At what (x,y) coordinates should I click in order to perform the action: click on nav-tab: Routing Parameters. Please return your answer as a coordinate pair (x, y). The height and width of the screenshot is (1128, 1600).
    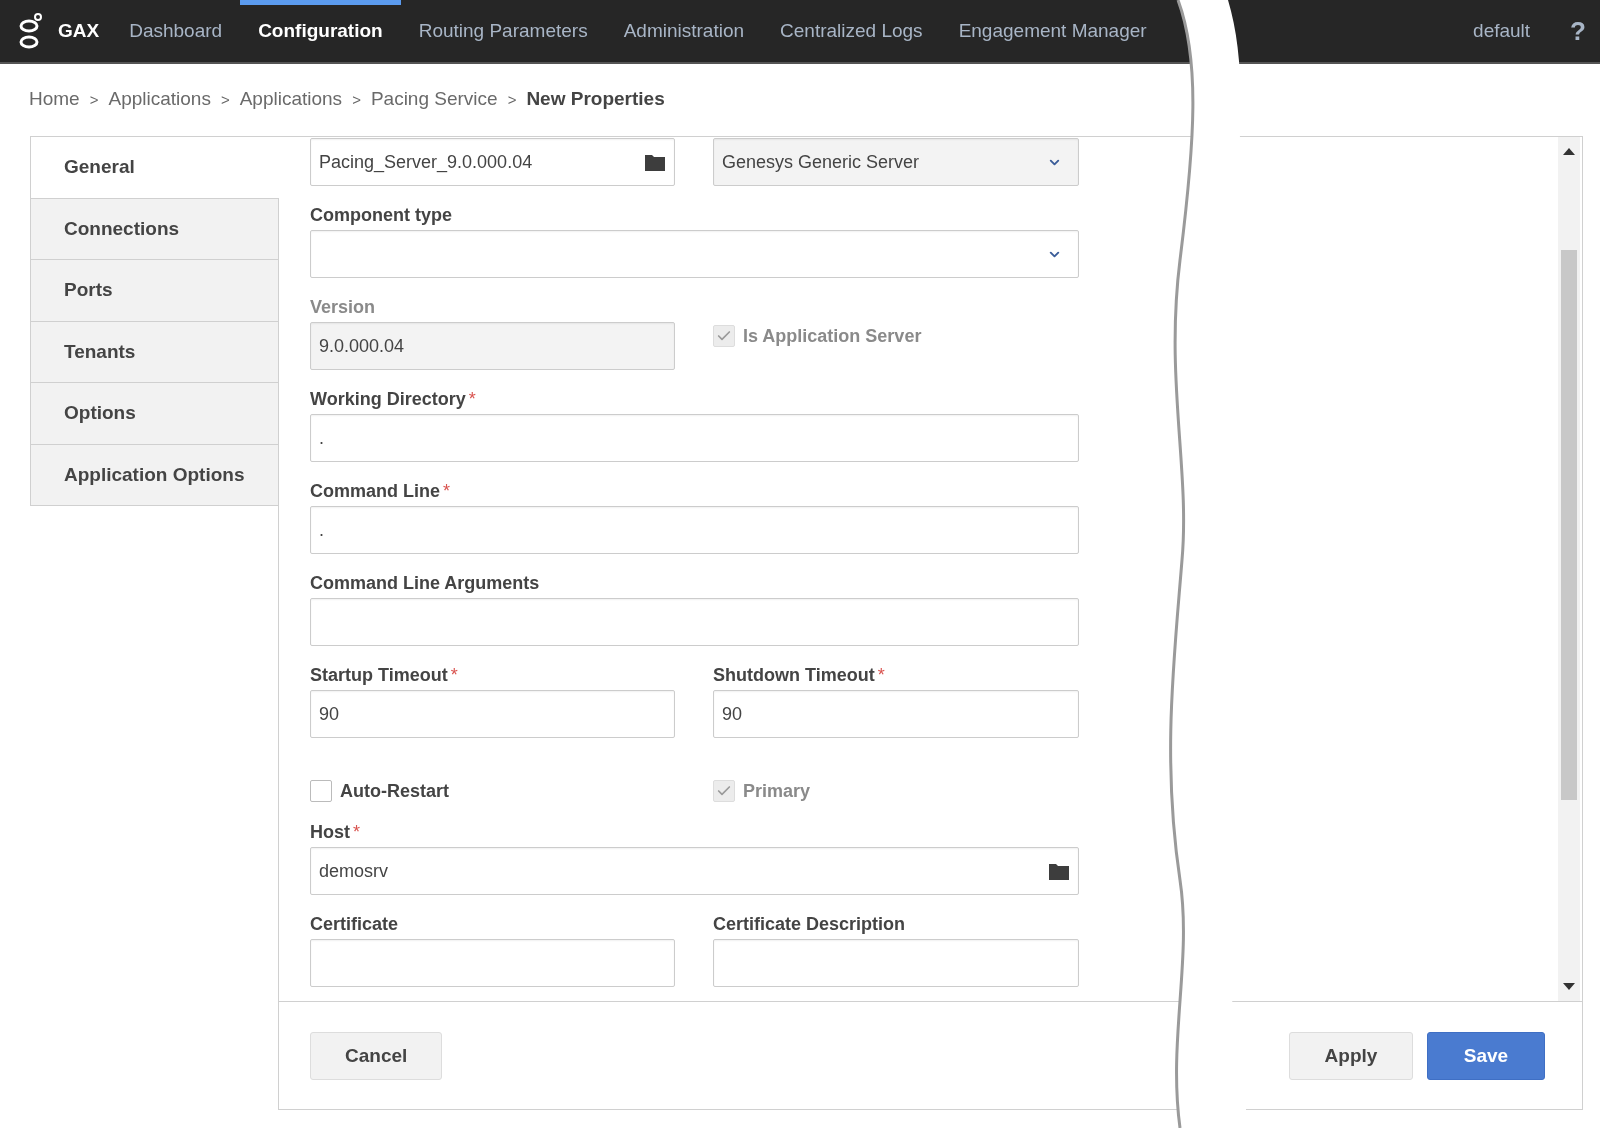
    Looking at the image, I should click on (503, 31).